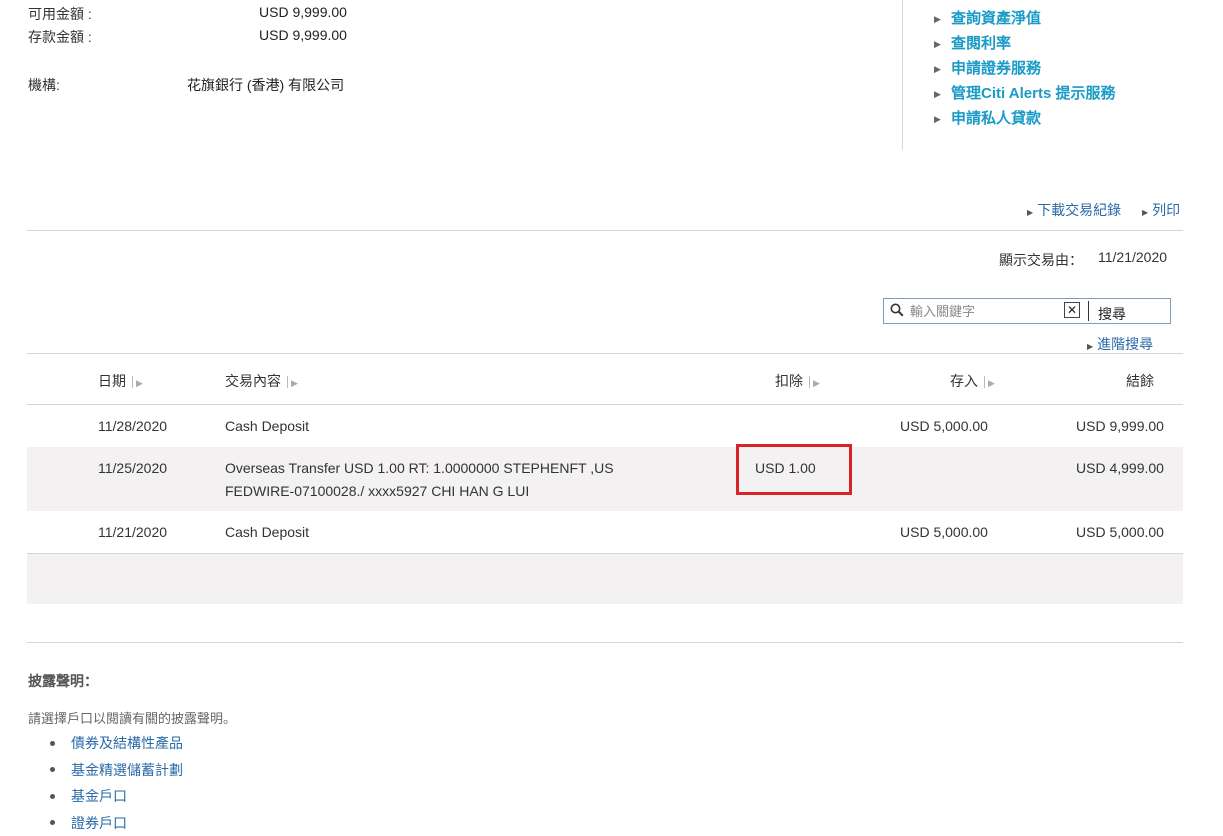  I want to click on disclosure-link: 基金精選儲蓄計劃, so click(127, 770).